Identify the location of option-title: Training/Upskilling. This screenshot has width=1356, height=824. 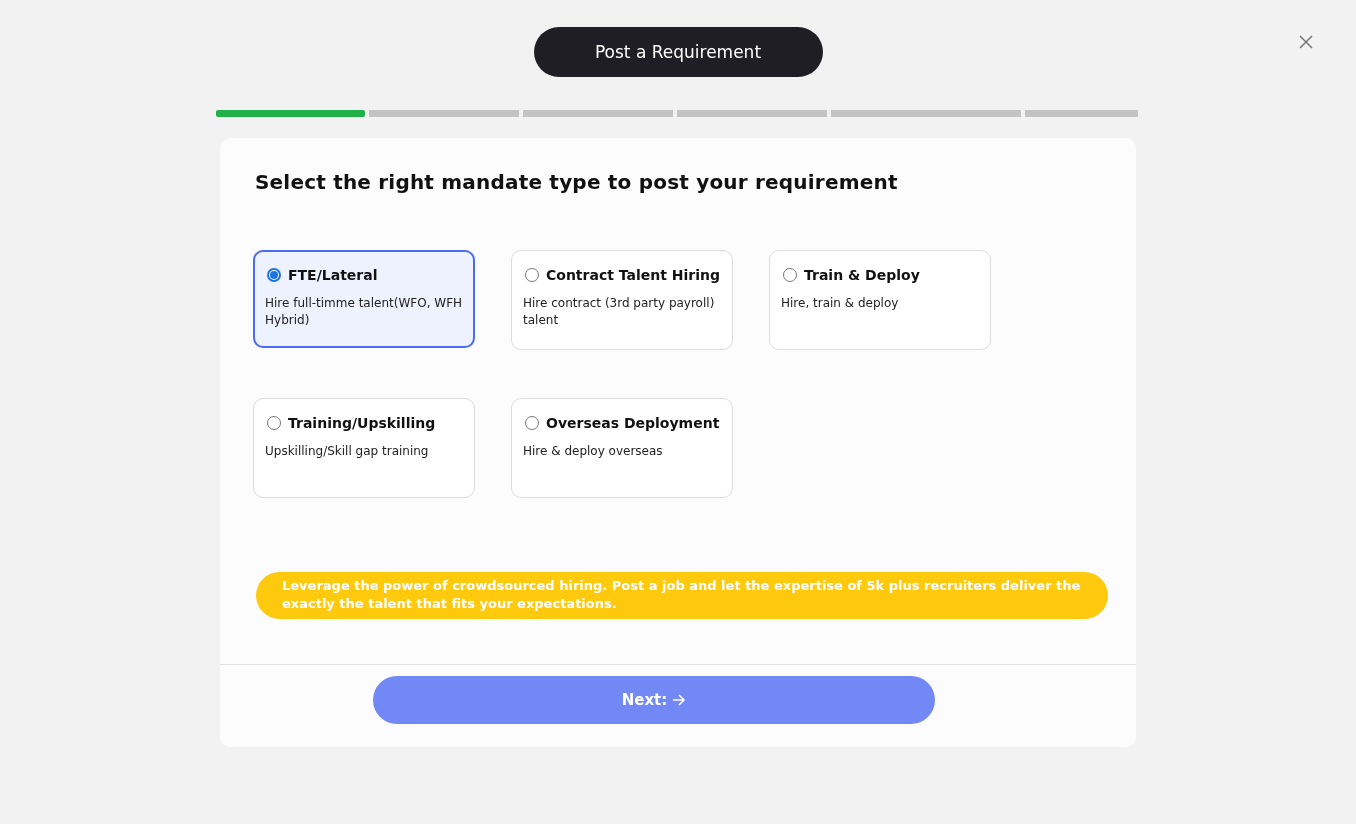
(362, 423).